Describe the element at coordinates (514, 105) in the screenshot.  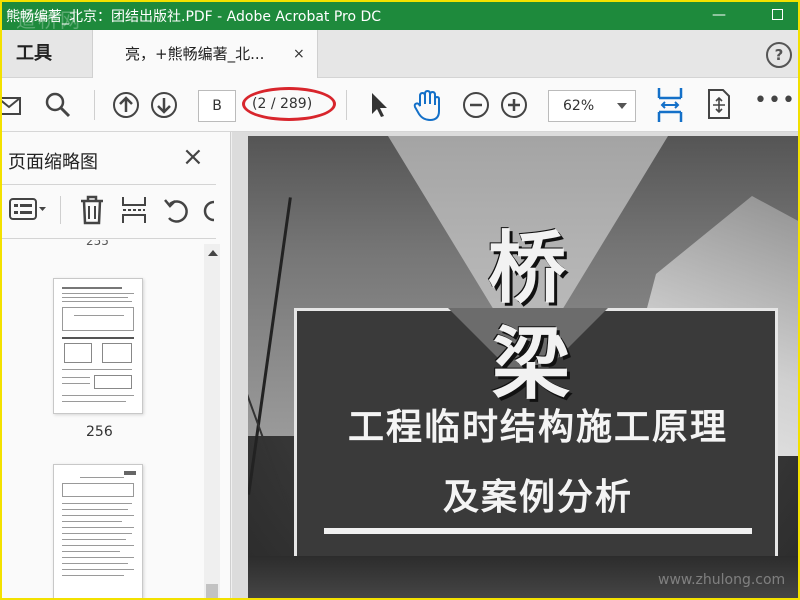
I see `zoom-in-icon` at that location.